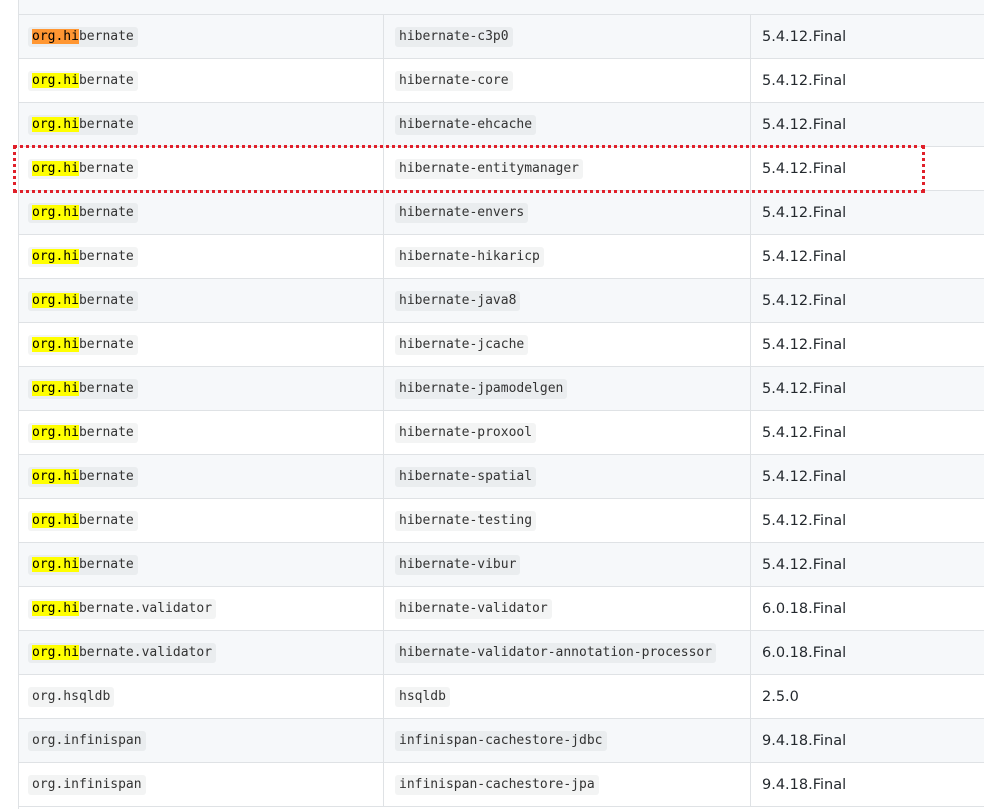  What do you see at coordinates (87, 740) in the screenshot?
I see `group-id-code: org.infinispan` at bounding box center [87, 740].